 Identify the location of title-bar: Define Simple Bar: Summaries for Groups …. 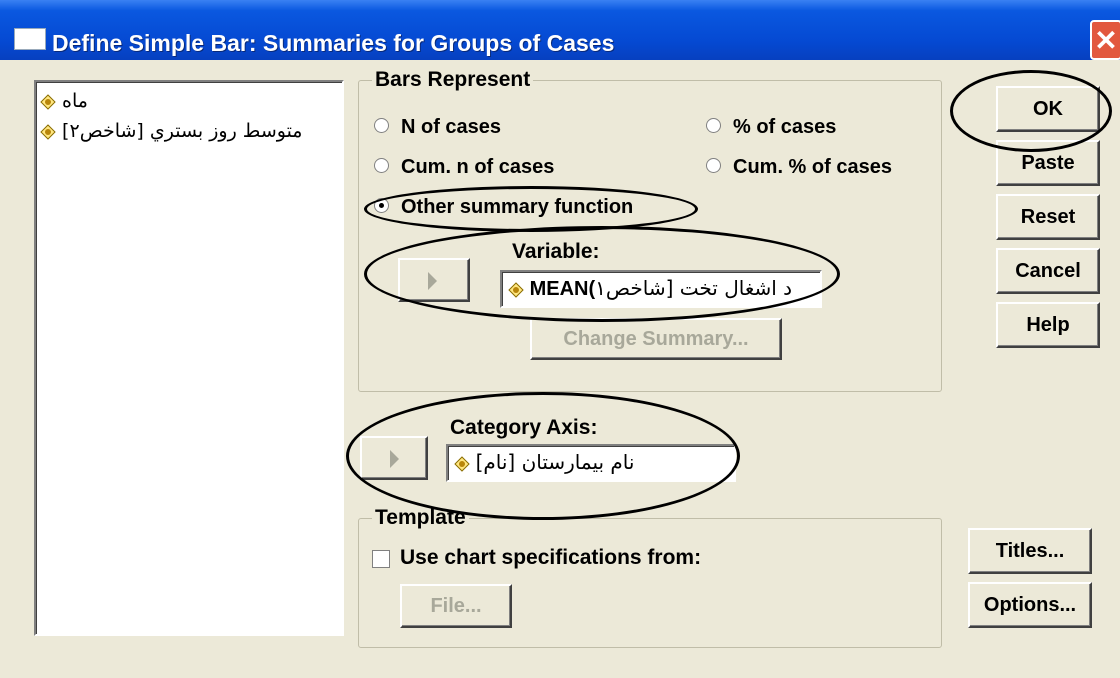
(560, 30).